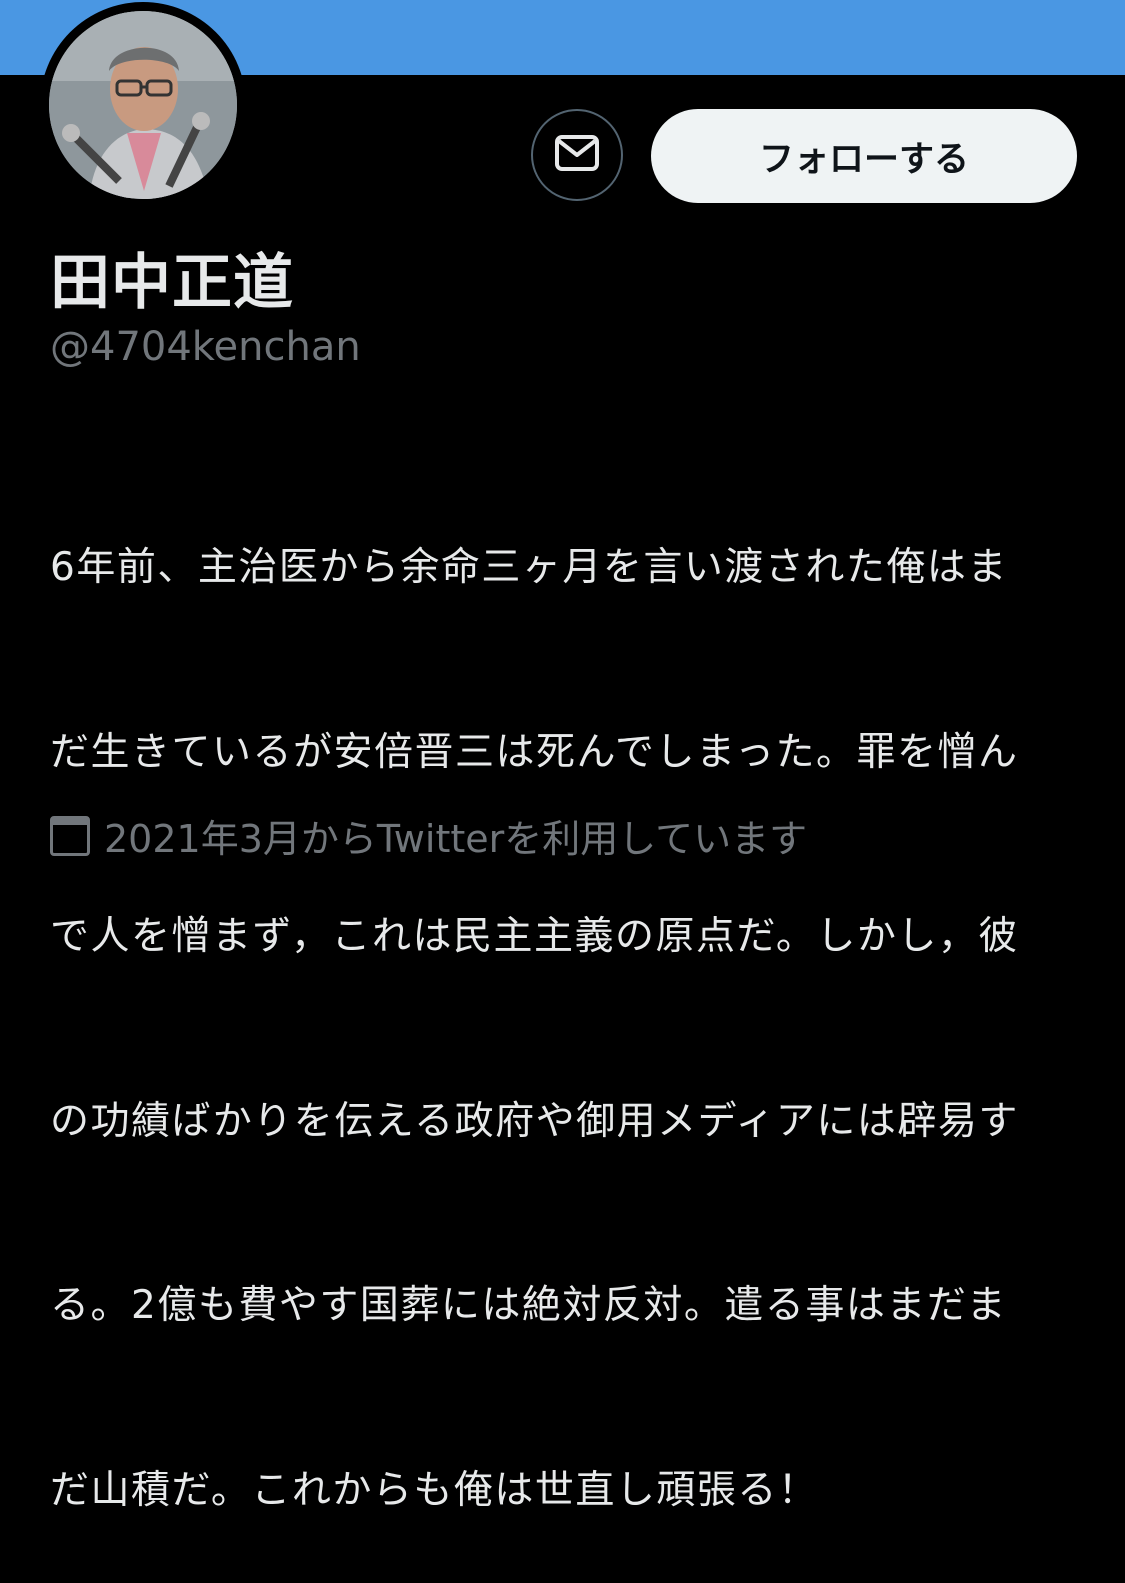 The width and height of the screenshot is (1125, 1583). Describe the element at coordinates (205, 347) in the screenshot. I see `user-handle: @4704kenchan` at that location.